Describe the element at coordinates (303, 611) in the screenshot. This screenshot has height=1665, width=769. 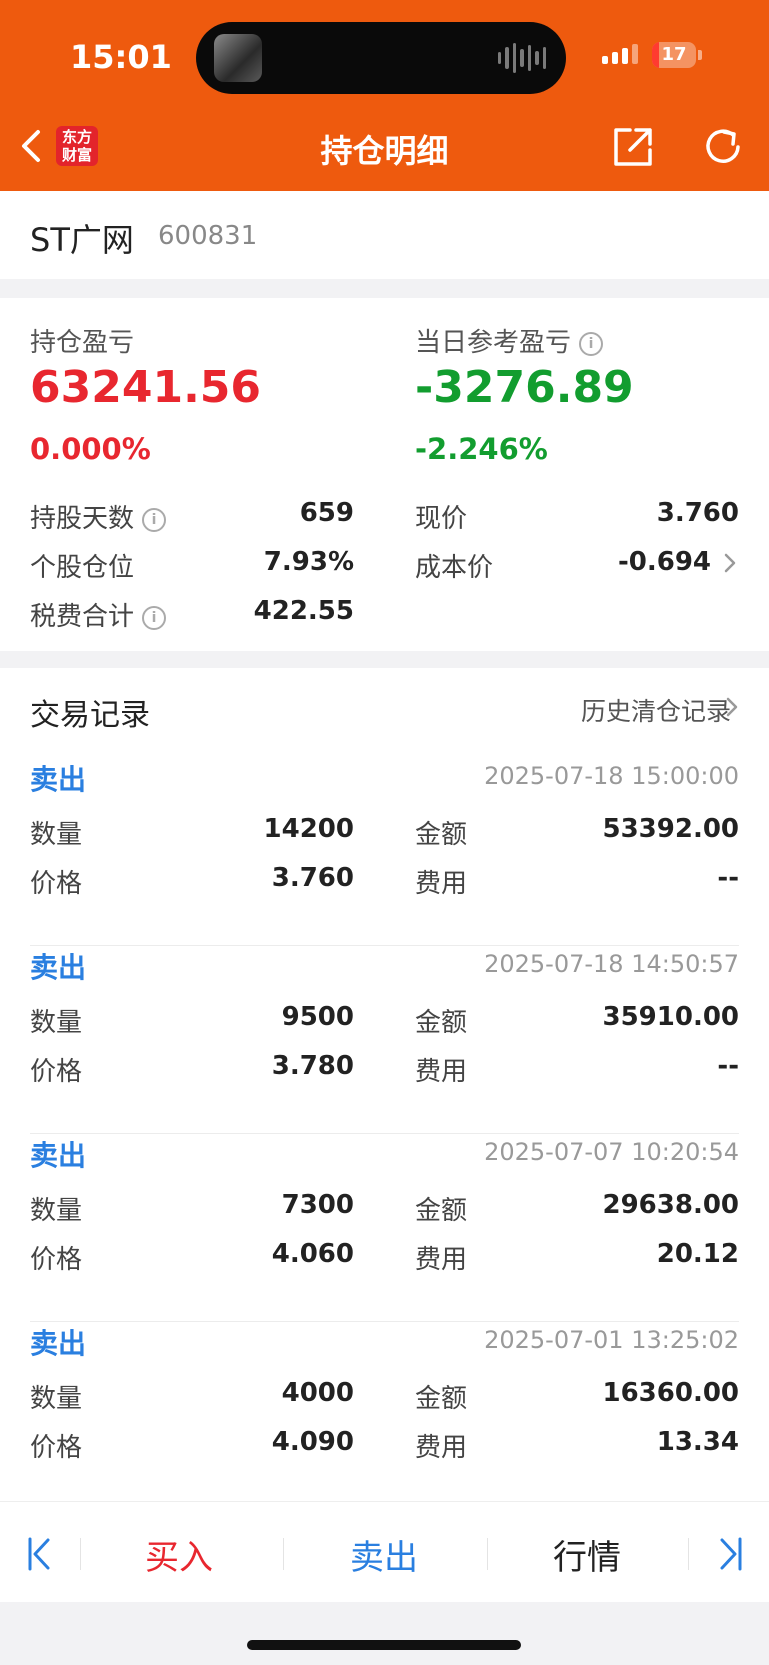
I see `fees-total-value: 422.55` at that location.